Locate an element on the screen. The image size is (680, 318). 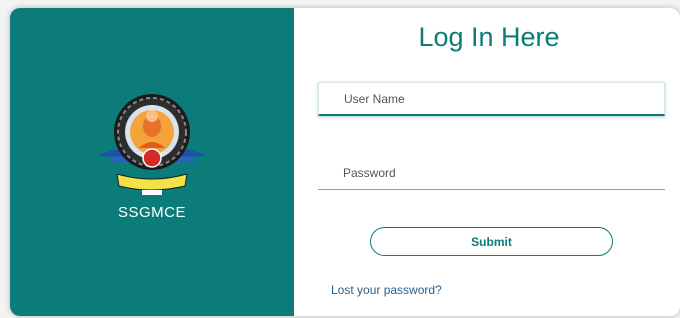
brand-name: SSGMCE is located at coordinates (151, 212).